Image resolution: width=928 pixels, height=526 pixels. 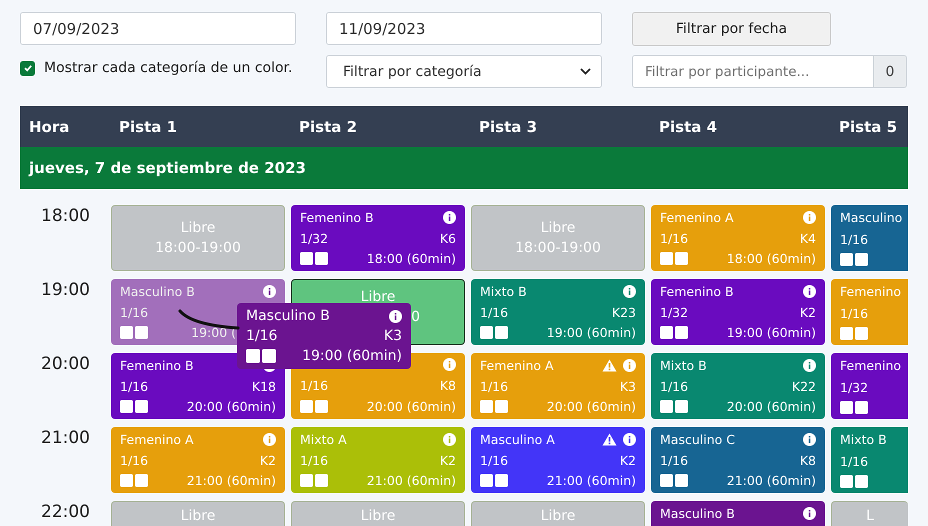 I want to click on date-heading: jueves, 7 de septiembre de 2023, so click(x=167, y=168).